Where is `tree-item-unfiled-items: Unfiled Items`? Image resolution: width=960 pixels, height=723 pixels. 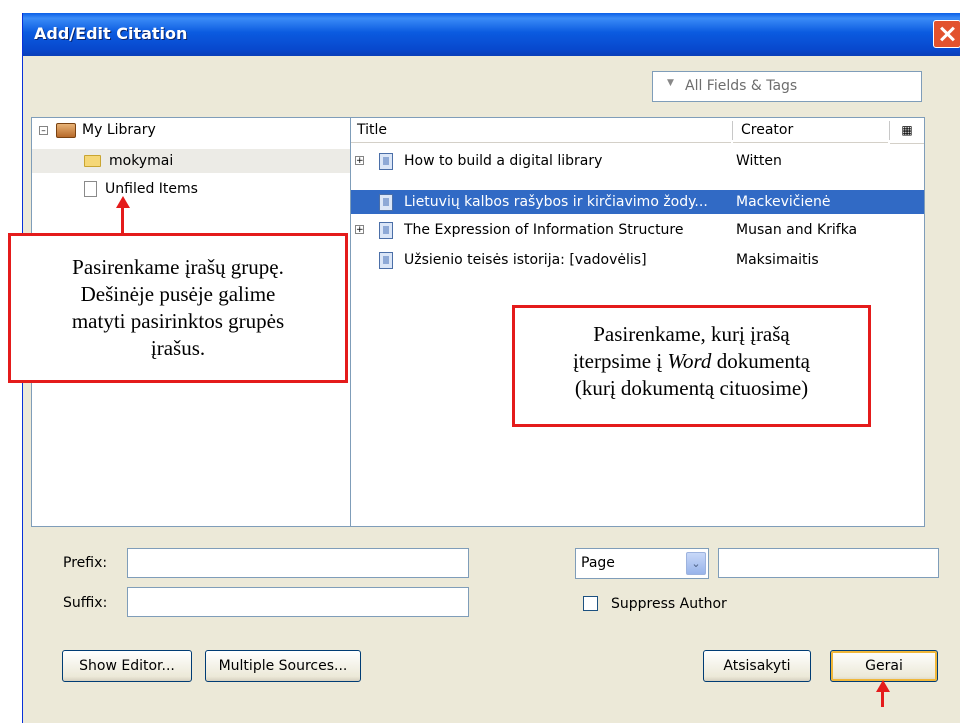 tree-item-unfiled-items: Unfiled Items is located at coordinates (141, 189).